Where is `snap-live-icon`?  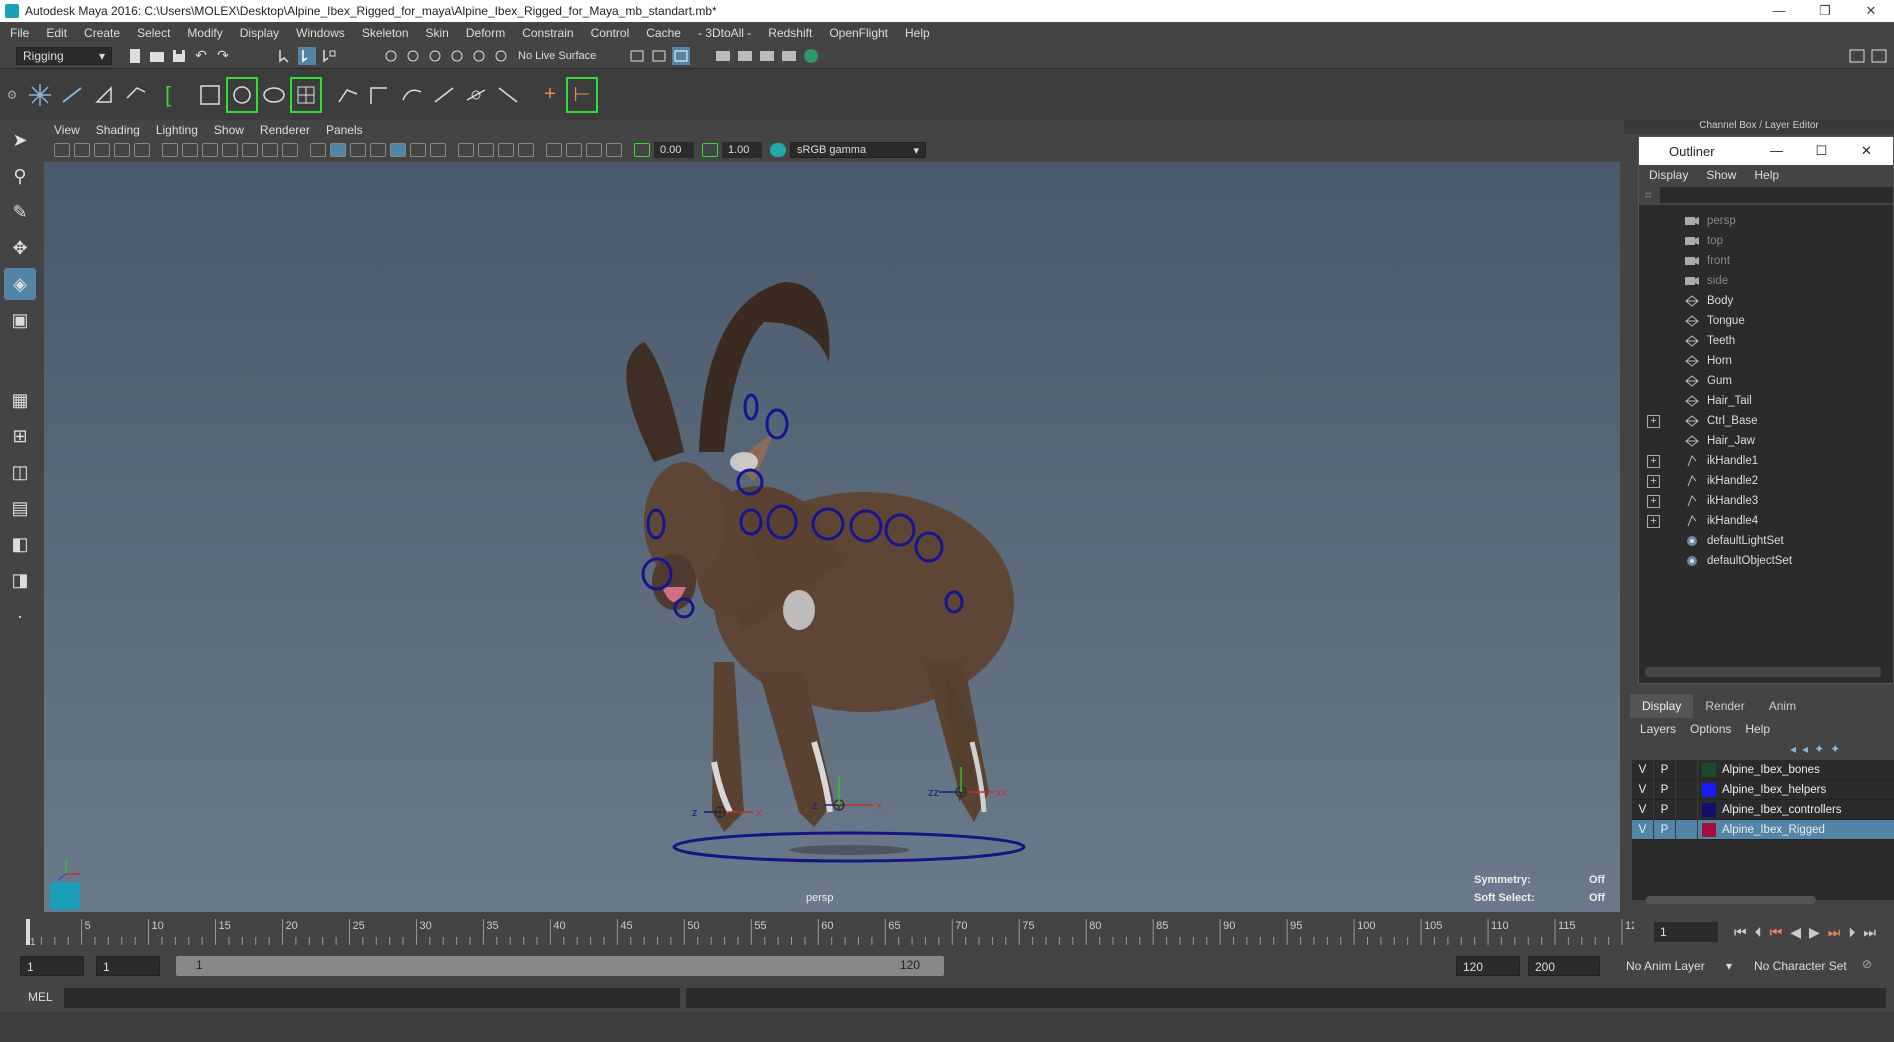 snap-live-icon is located at coordinates (479, 56).